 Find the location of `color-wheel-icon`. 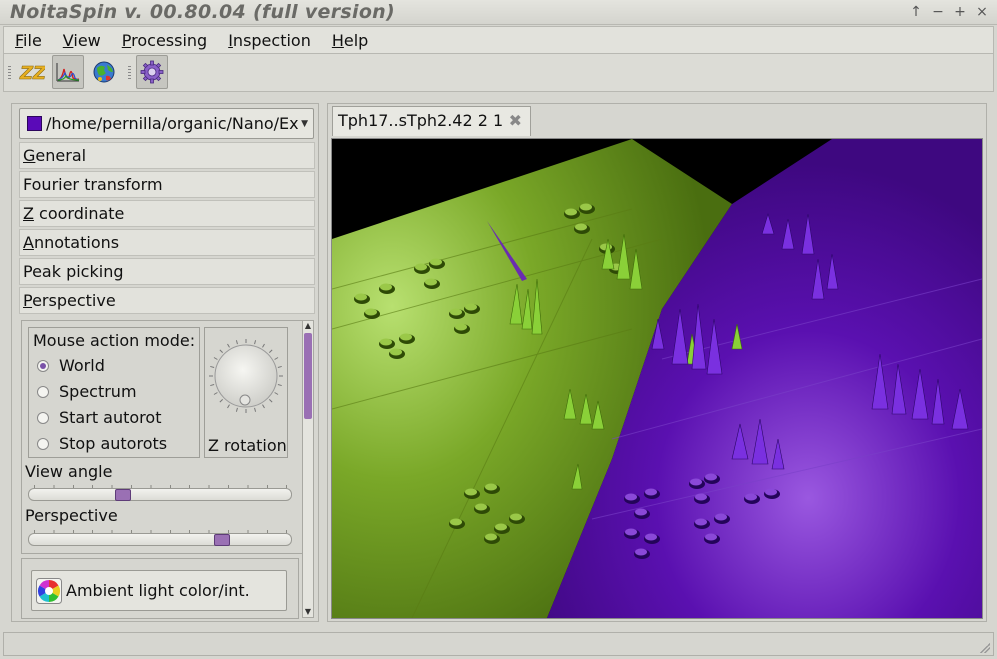

color-wheel-icon is located at coordinates (49, 590).